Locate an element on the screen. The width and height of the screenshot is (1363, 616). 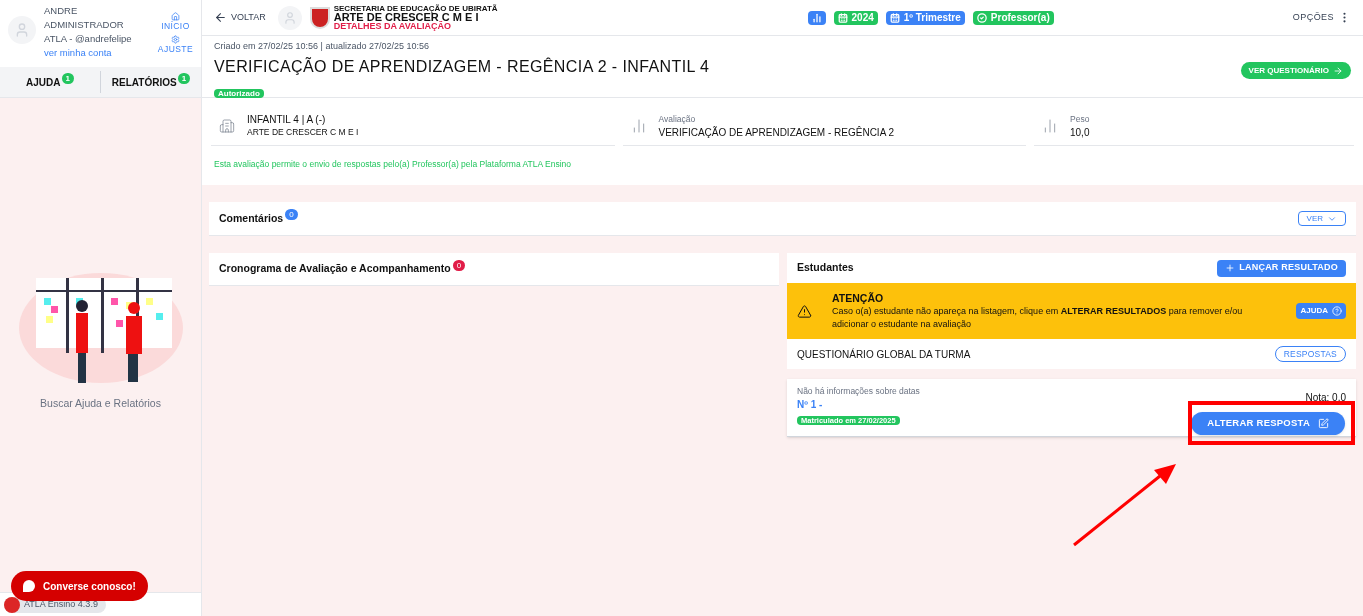
notice-text: Esta avaliação permite o envio de respostas pelo(a) Professor(a) pela Plataforma ATLA Ensino is located at coordinates (393, 164).